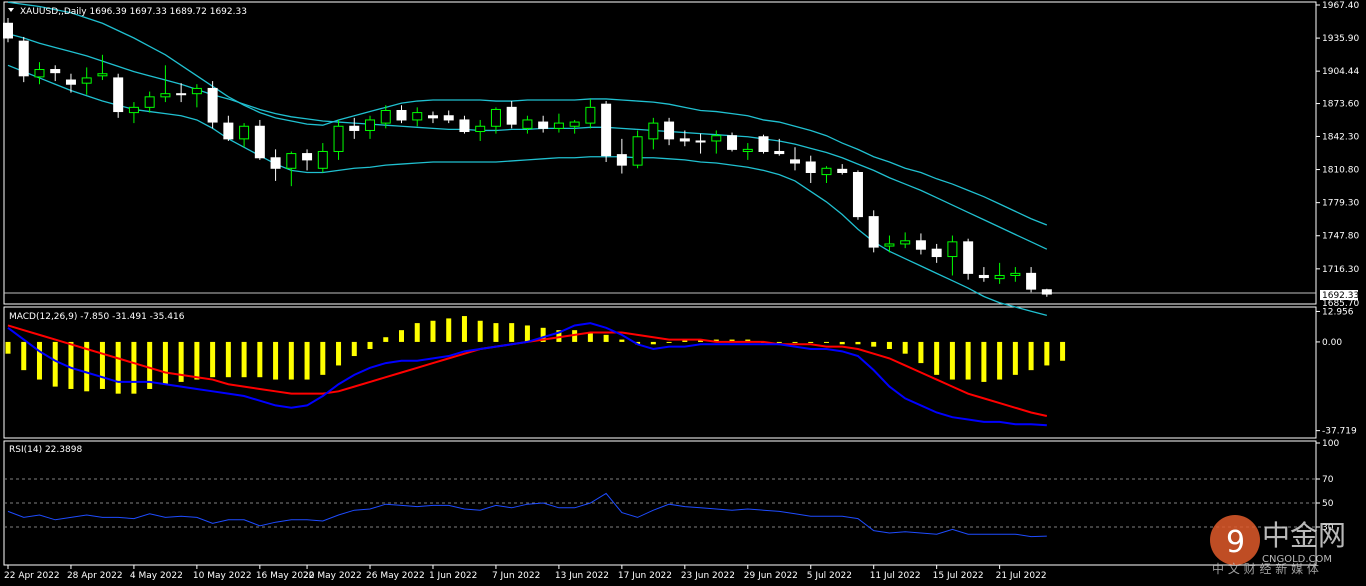 This screenshot has width=1366, height=586. I want to click on price-tick-label: 1810.80, so click(1340, 171).